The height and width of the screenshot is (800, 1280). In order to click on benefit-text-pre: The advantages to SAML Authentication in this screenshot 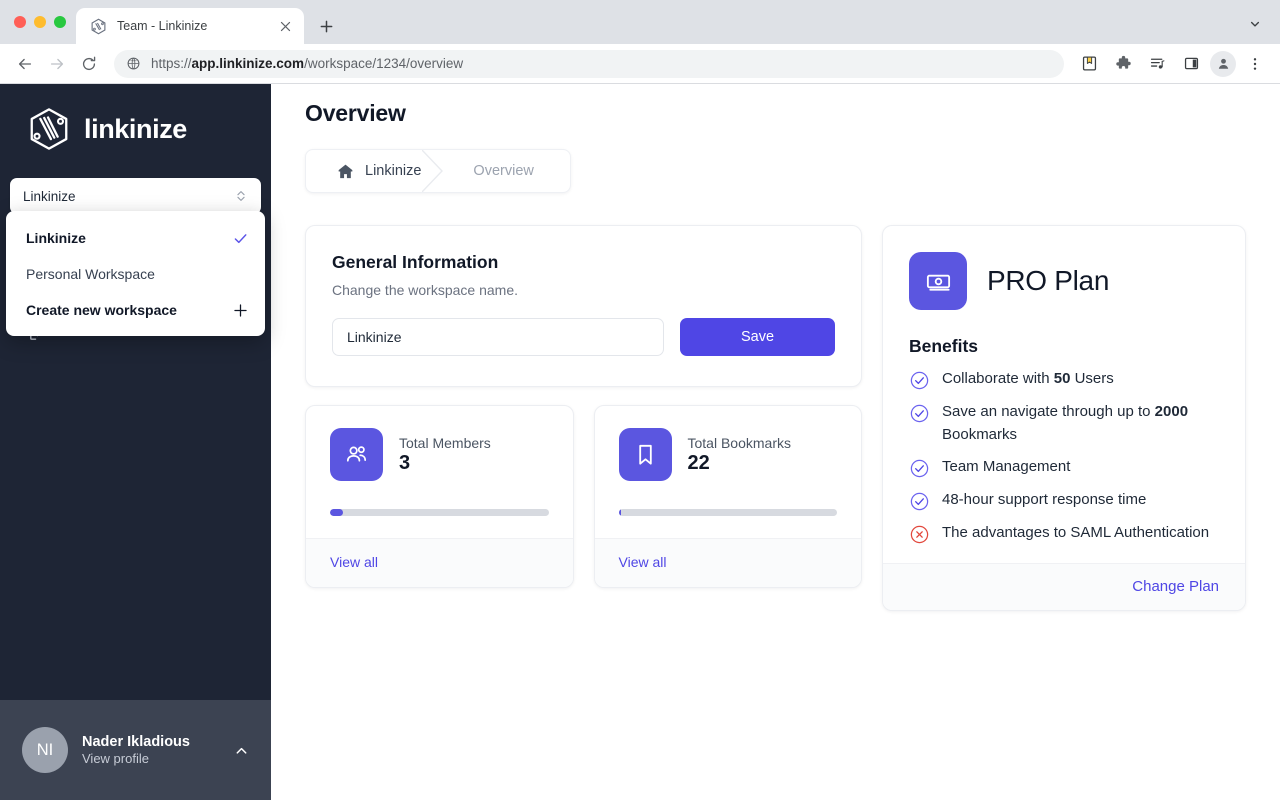, I will do `click(1076, 532)`.